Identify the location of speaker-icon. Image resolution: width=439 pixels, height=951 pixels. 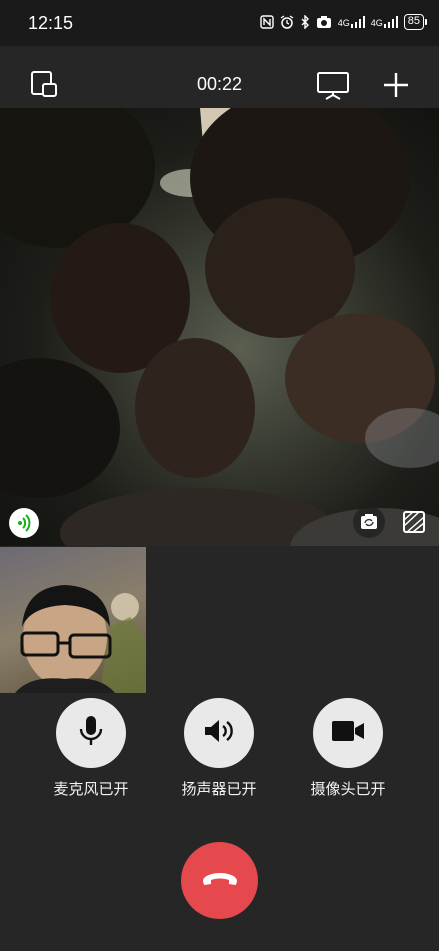
(219, 733).